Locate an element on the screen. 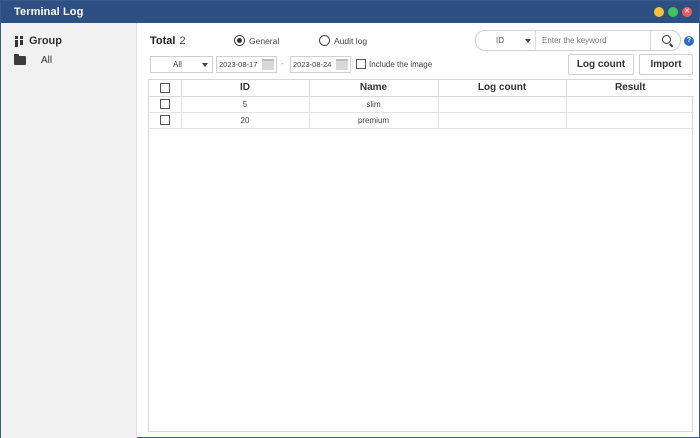 The image size is (700, 438). table-header-row: ID Name Log count Result is located at coordinates (421, 88).